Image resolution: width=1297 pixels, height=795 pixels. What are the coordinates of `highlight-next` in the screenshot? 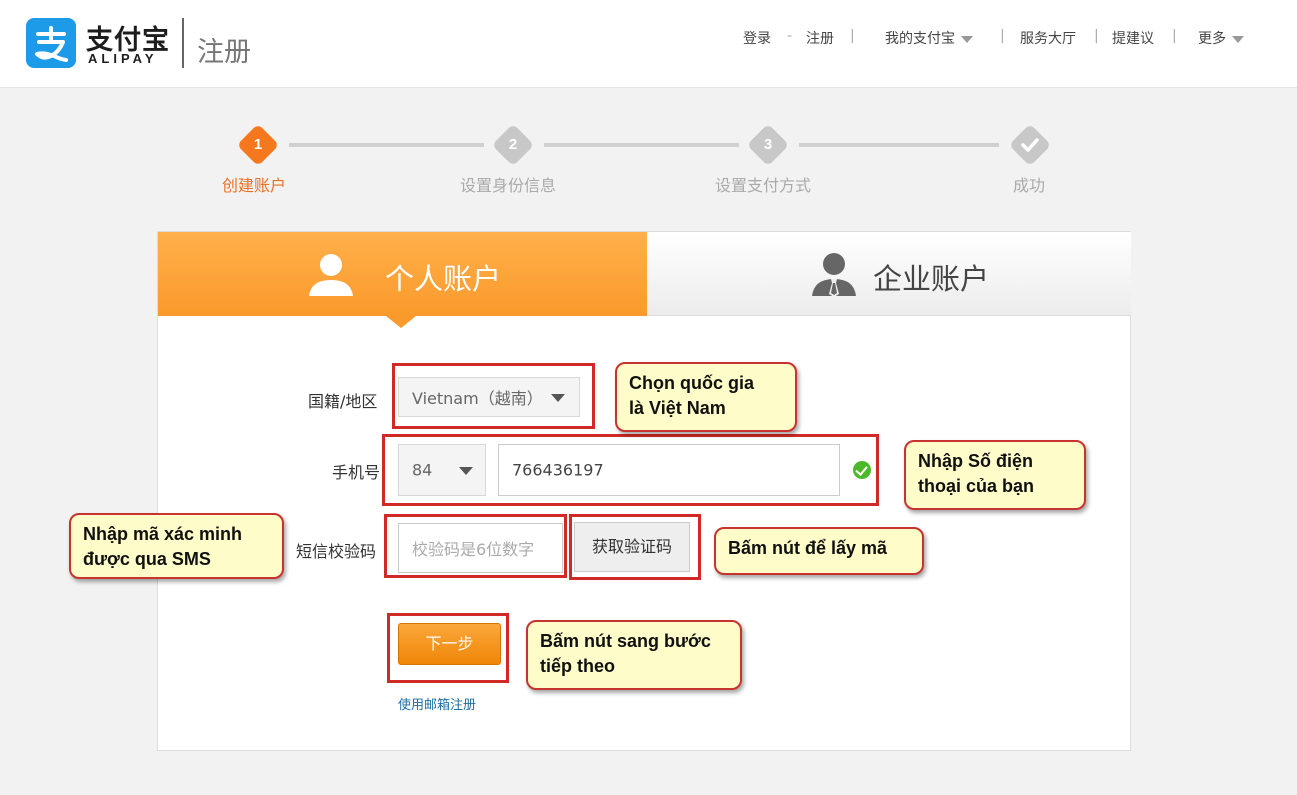 It's located at (448, 648).